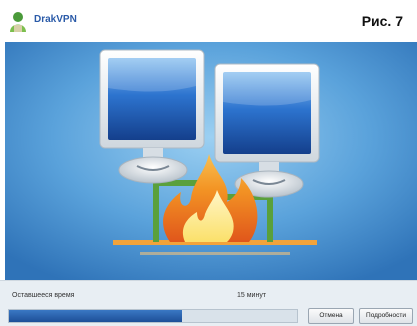  Describe the element at coordinates (208, 21) in the screenshot. I see `window-header: DrakVPN Рис. 7` at that location.